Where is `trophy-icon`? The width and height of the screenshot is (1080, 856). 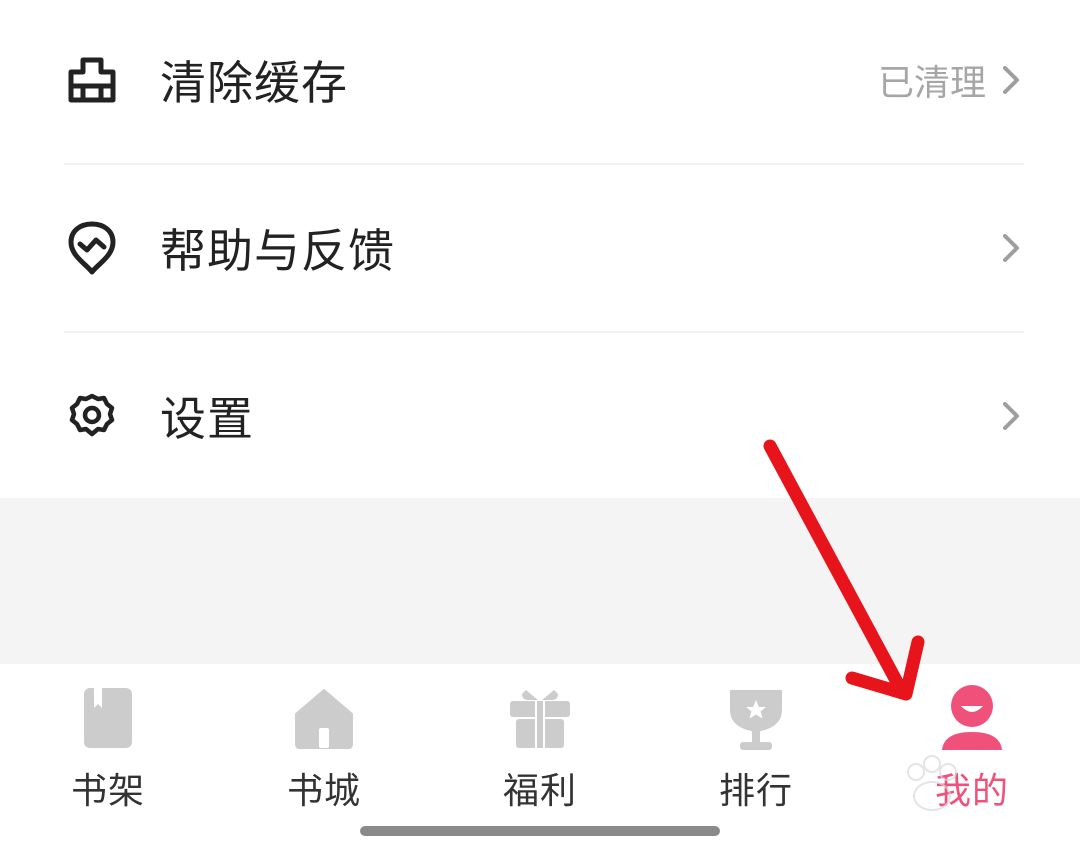
trophy-icon is located at coordinates (756, 718).